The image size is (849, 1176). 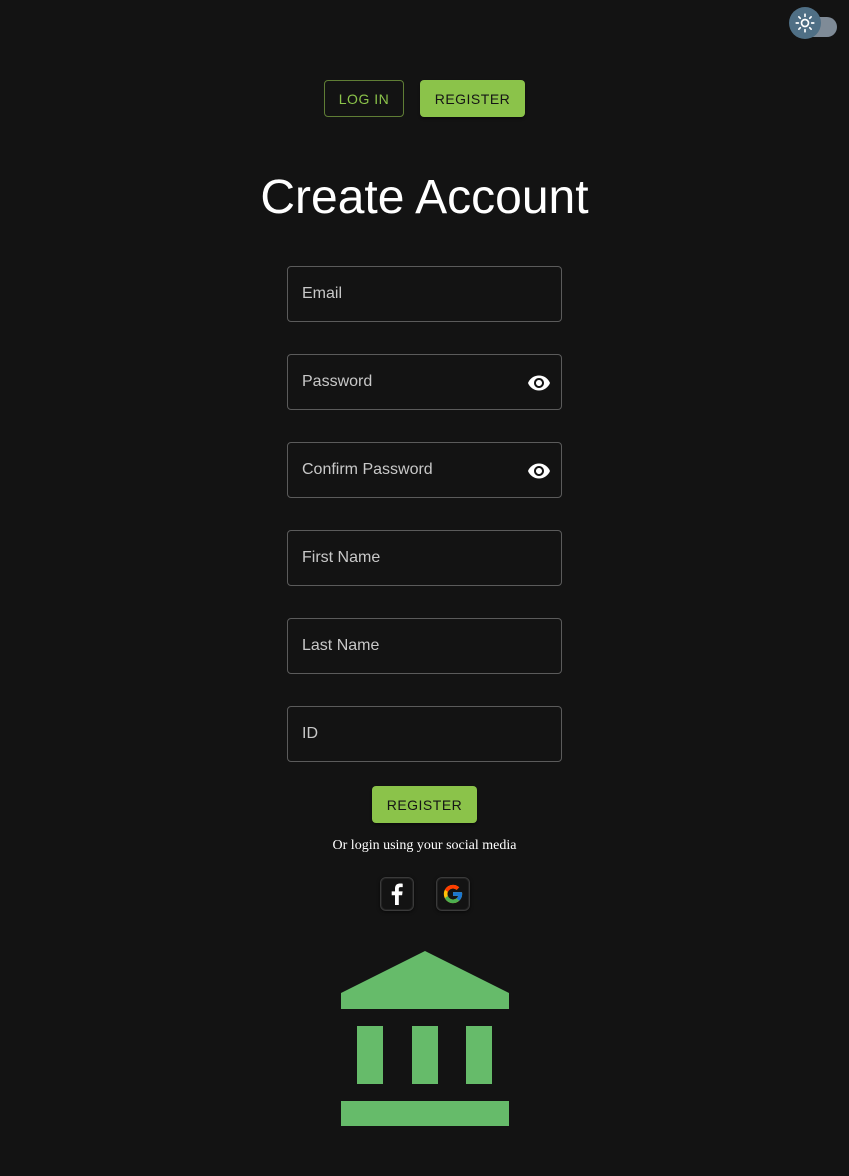 I want to click on facebook-icon, so click(x=397, y=894).